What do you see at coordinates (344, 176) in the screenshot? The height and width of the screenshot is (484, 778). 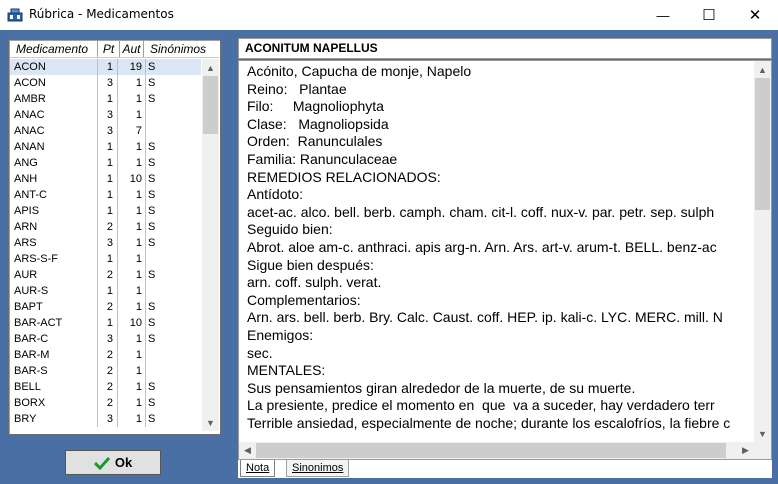 I see `note-line: REMEDIOS RELACIONADOS:` at bounding box center [344, 176].